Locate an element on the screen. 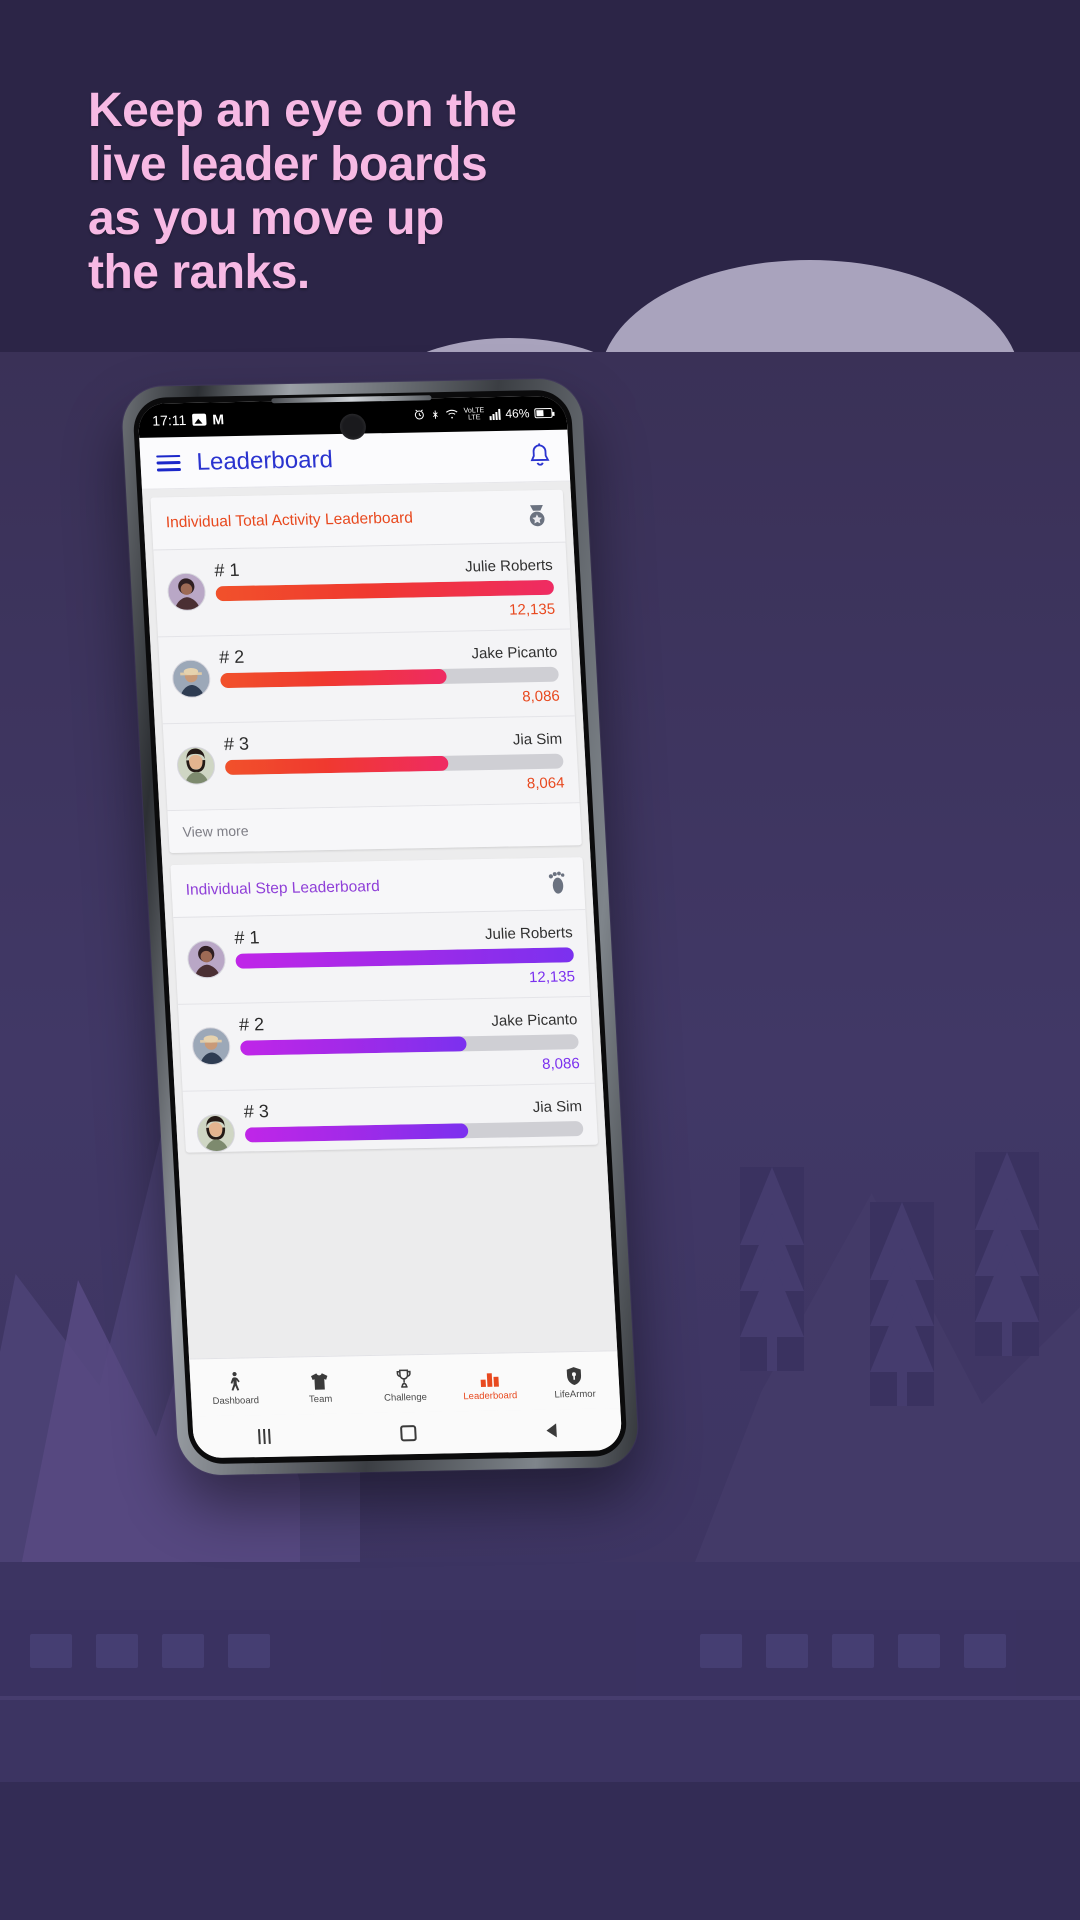 The width and height of the screenshot is (1080, 1920). nav-label: LifeArmor is located at coordinates (575, 1394).